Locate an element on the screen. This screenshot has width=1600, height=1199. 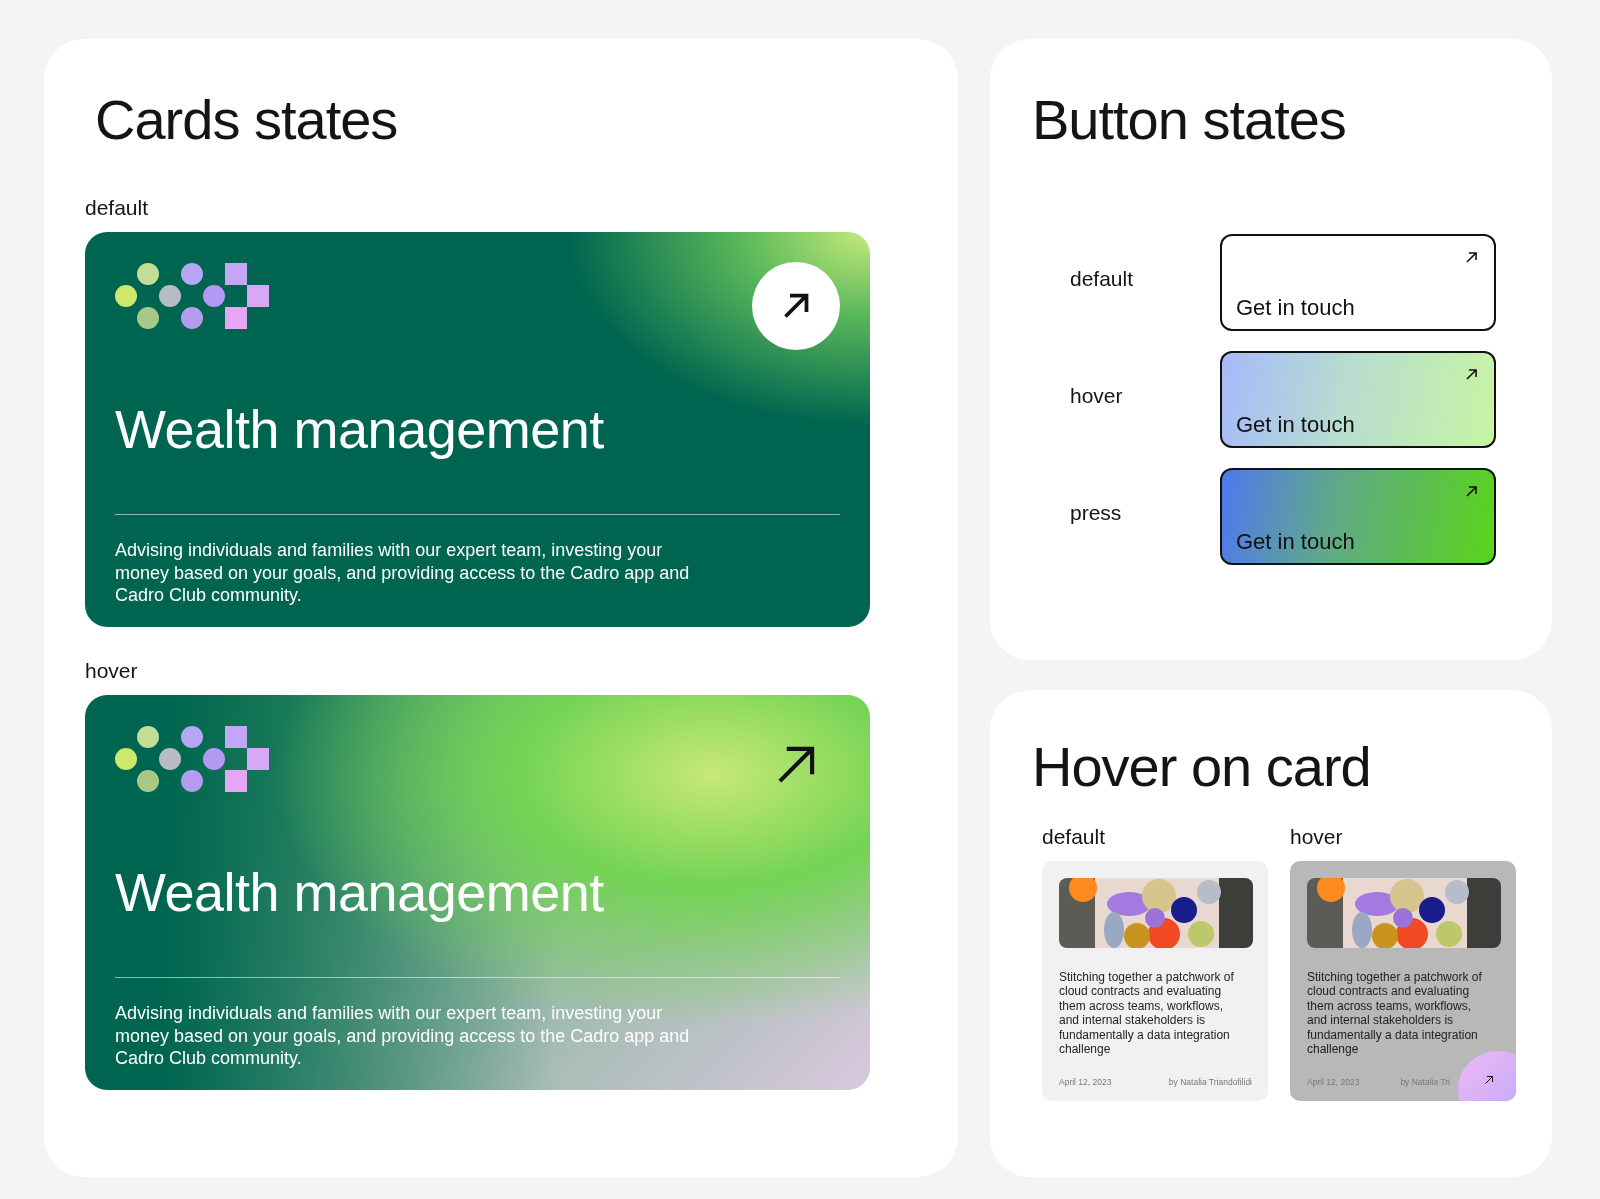
panel-title: Button states is located at coordinates (1189, 119).